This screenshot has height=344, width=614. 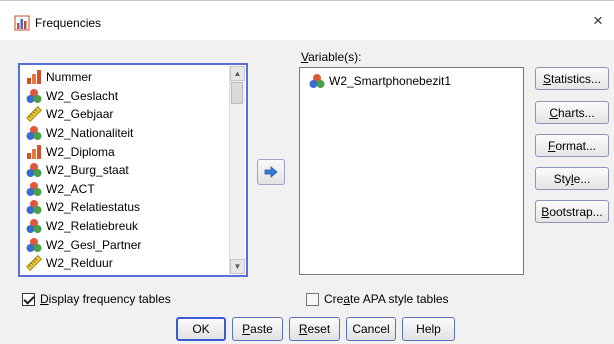 I want to click on variable-label: W2_ACT, so click(x=70, y=188).